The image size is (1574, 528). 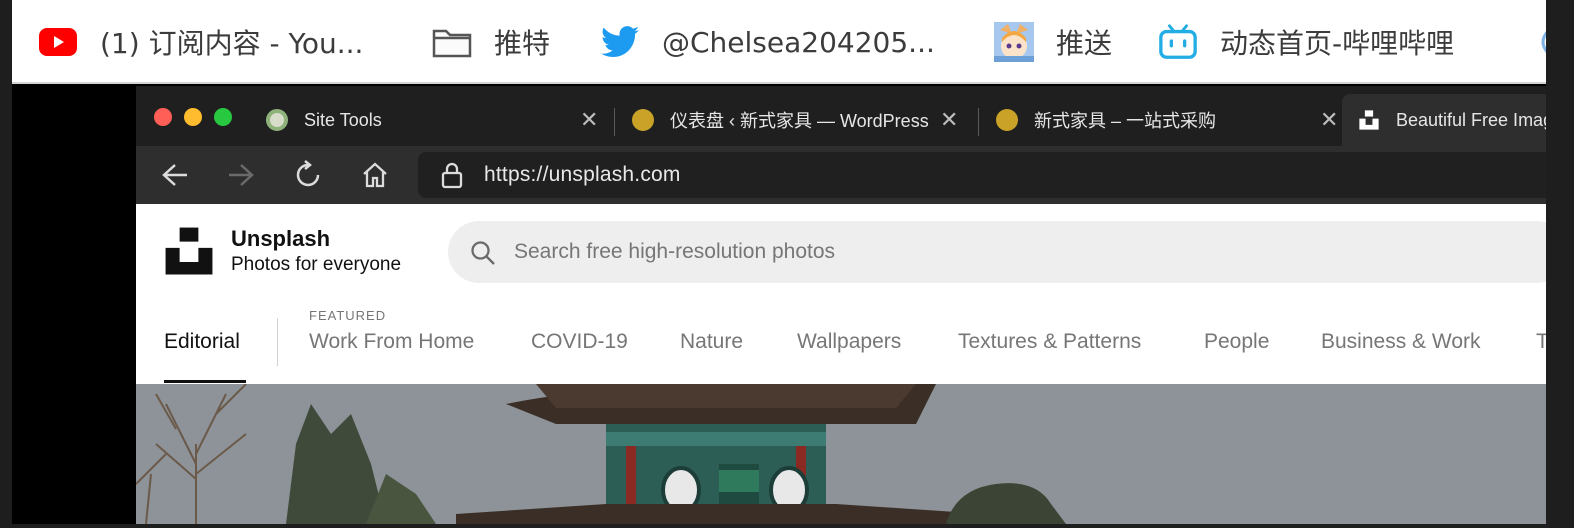 I want to click on category-covid-19: COVID-19, so click(x=579, y=342).